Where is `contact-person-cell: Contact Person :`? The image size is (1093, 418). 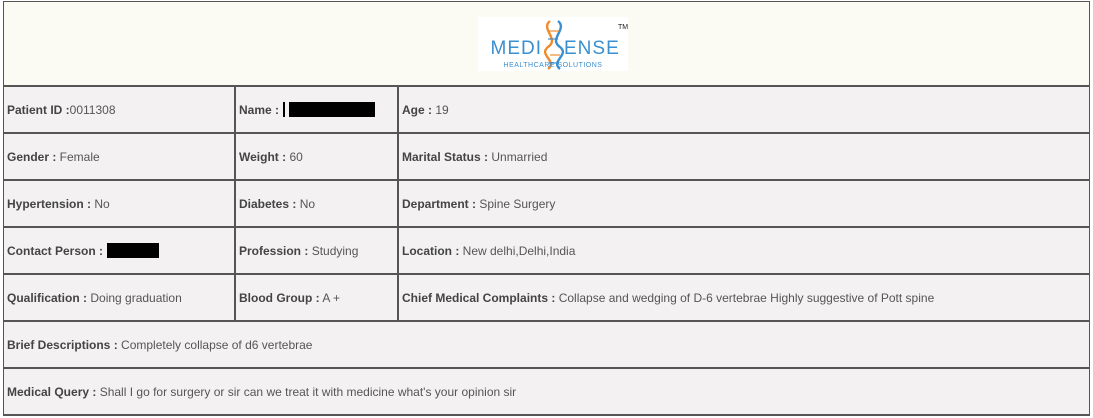
contact-person-cell: Contact Person : is located at coordinates (120, 250).